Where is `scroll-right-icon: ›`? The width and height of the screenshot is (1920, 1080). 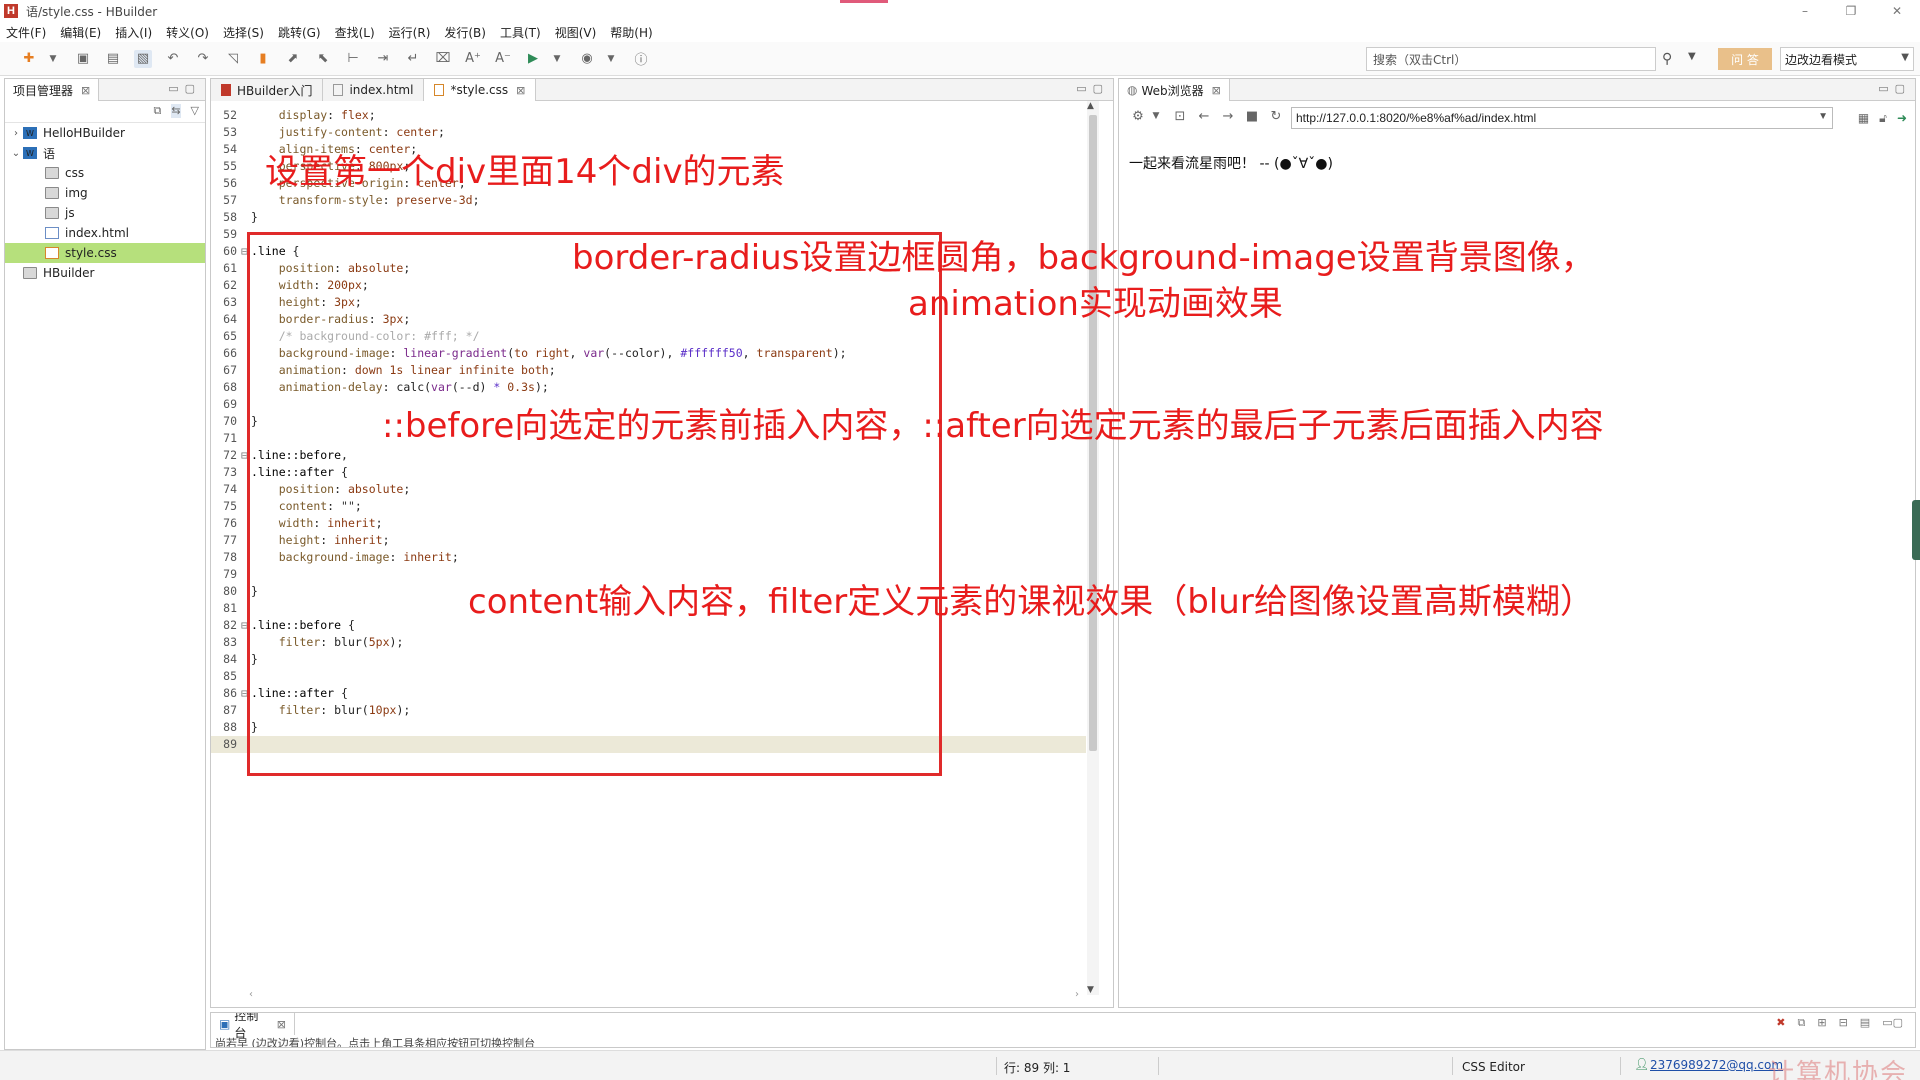 scroll-right-icon: › is located at coordinates (1077, 994).